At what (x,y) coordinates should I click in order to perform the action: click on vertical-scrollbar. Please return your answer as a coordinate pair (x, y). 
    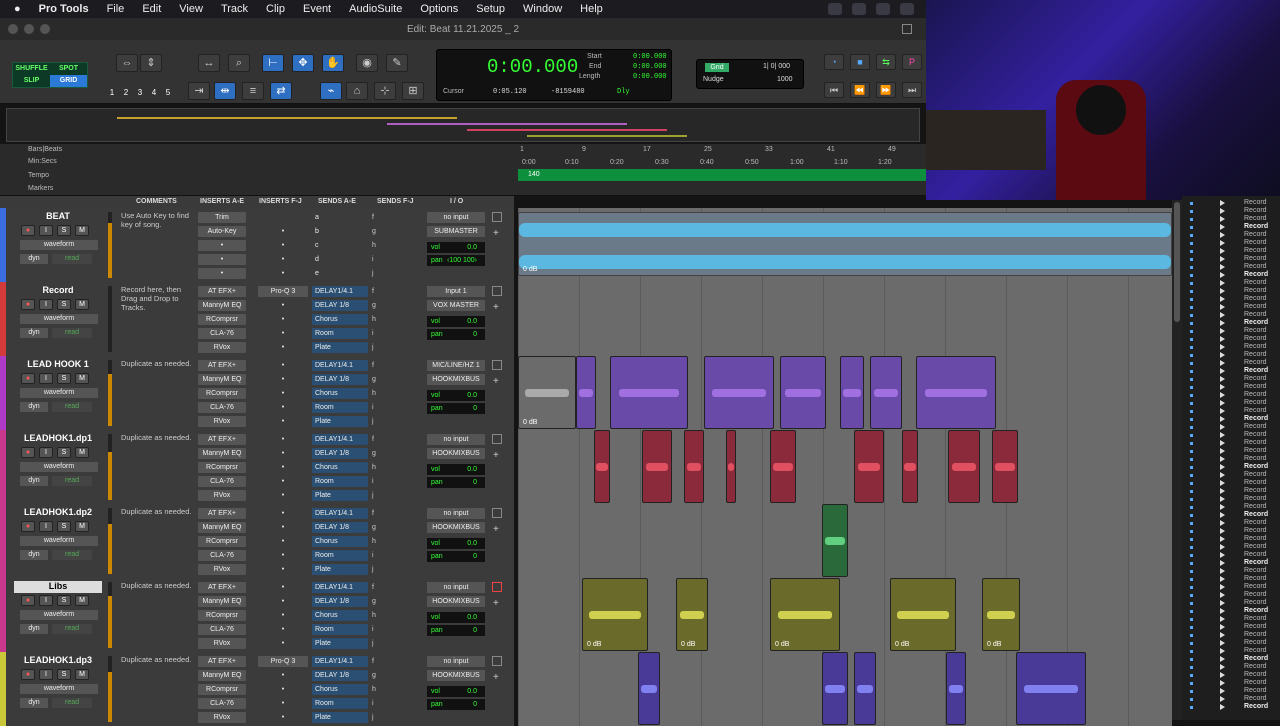
    Looking at the image, I should click on (1177, 458).